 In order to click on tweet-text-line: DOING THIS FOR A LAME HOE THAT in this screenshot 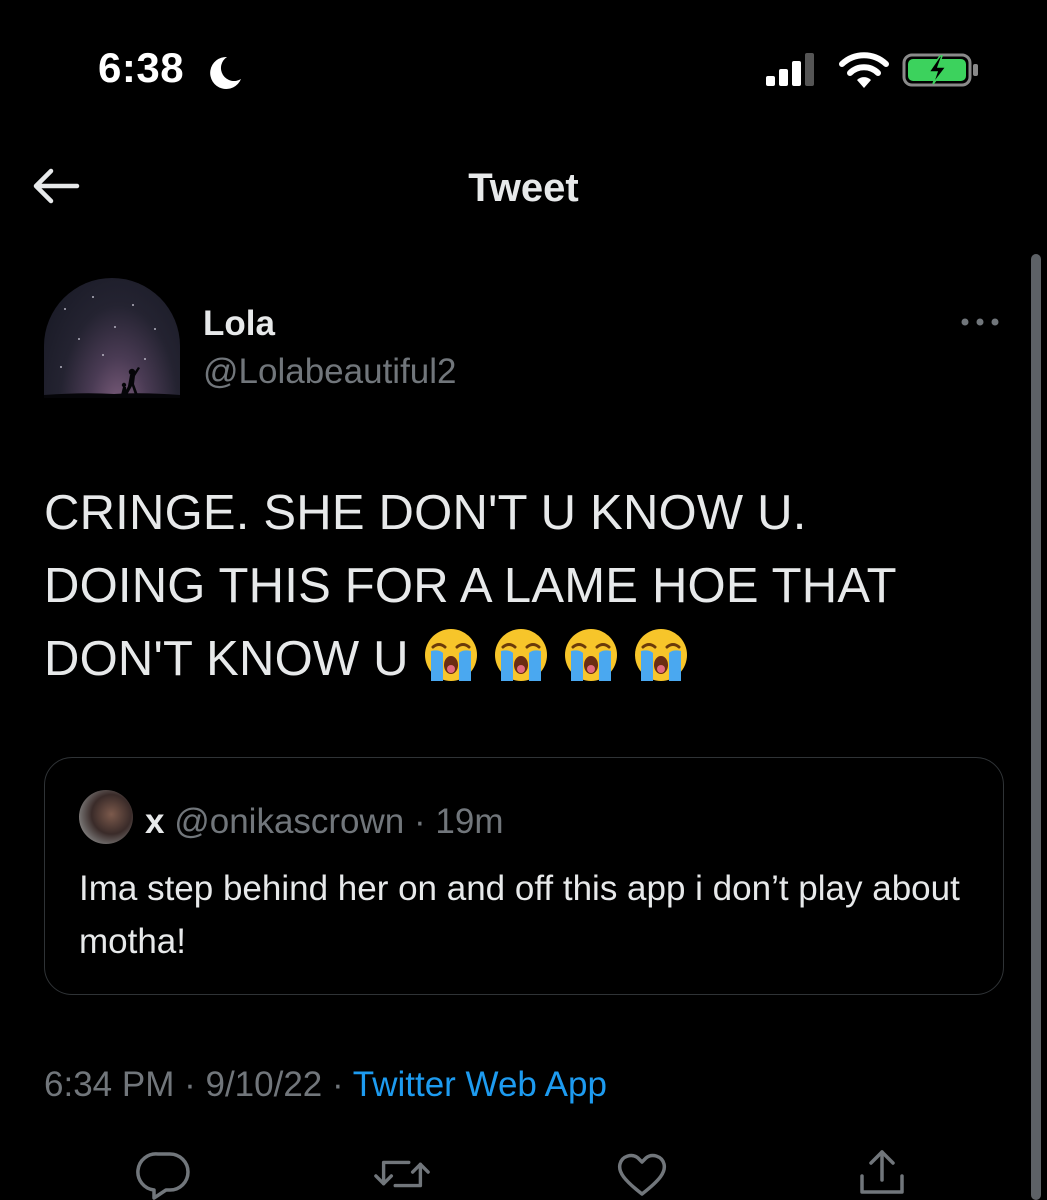, I will do `click(470, 586)`.